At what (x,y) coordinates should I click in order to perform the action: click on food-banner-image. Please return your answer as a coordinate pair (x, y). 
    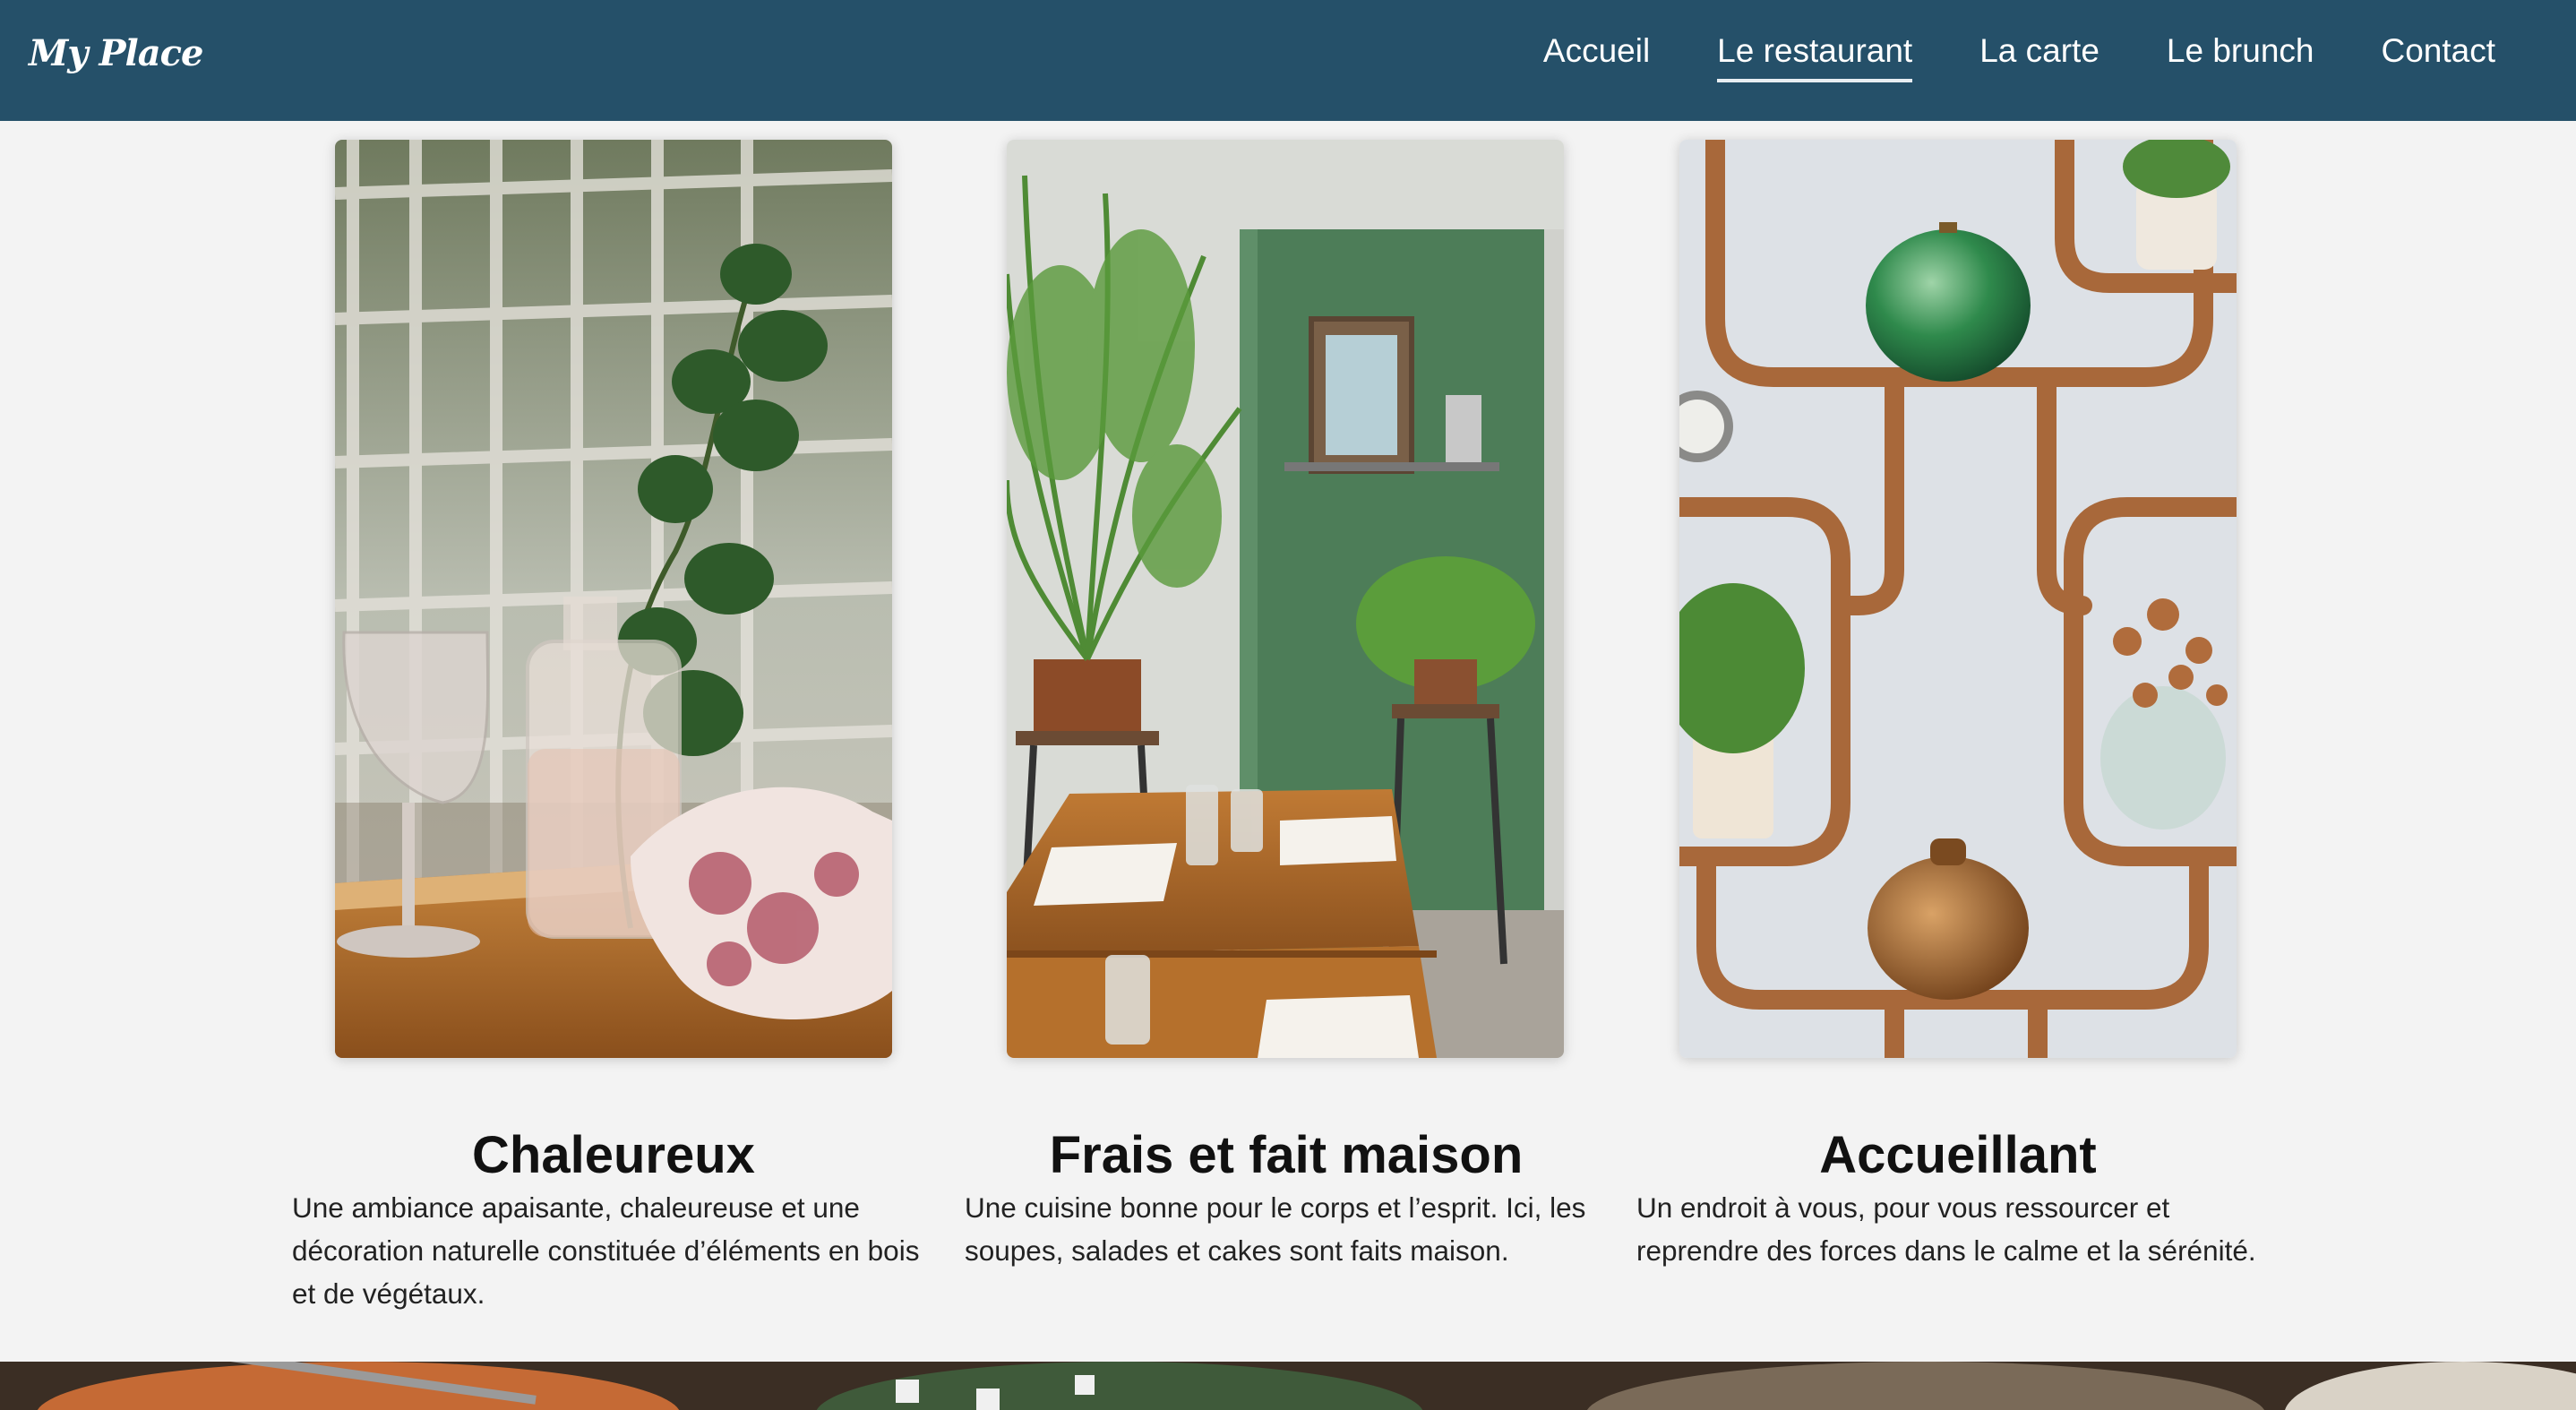
    Looking at the image, I should click on (1288, 1386).